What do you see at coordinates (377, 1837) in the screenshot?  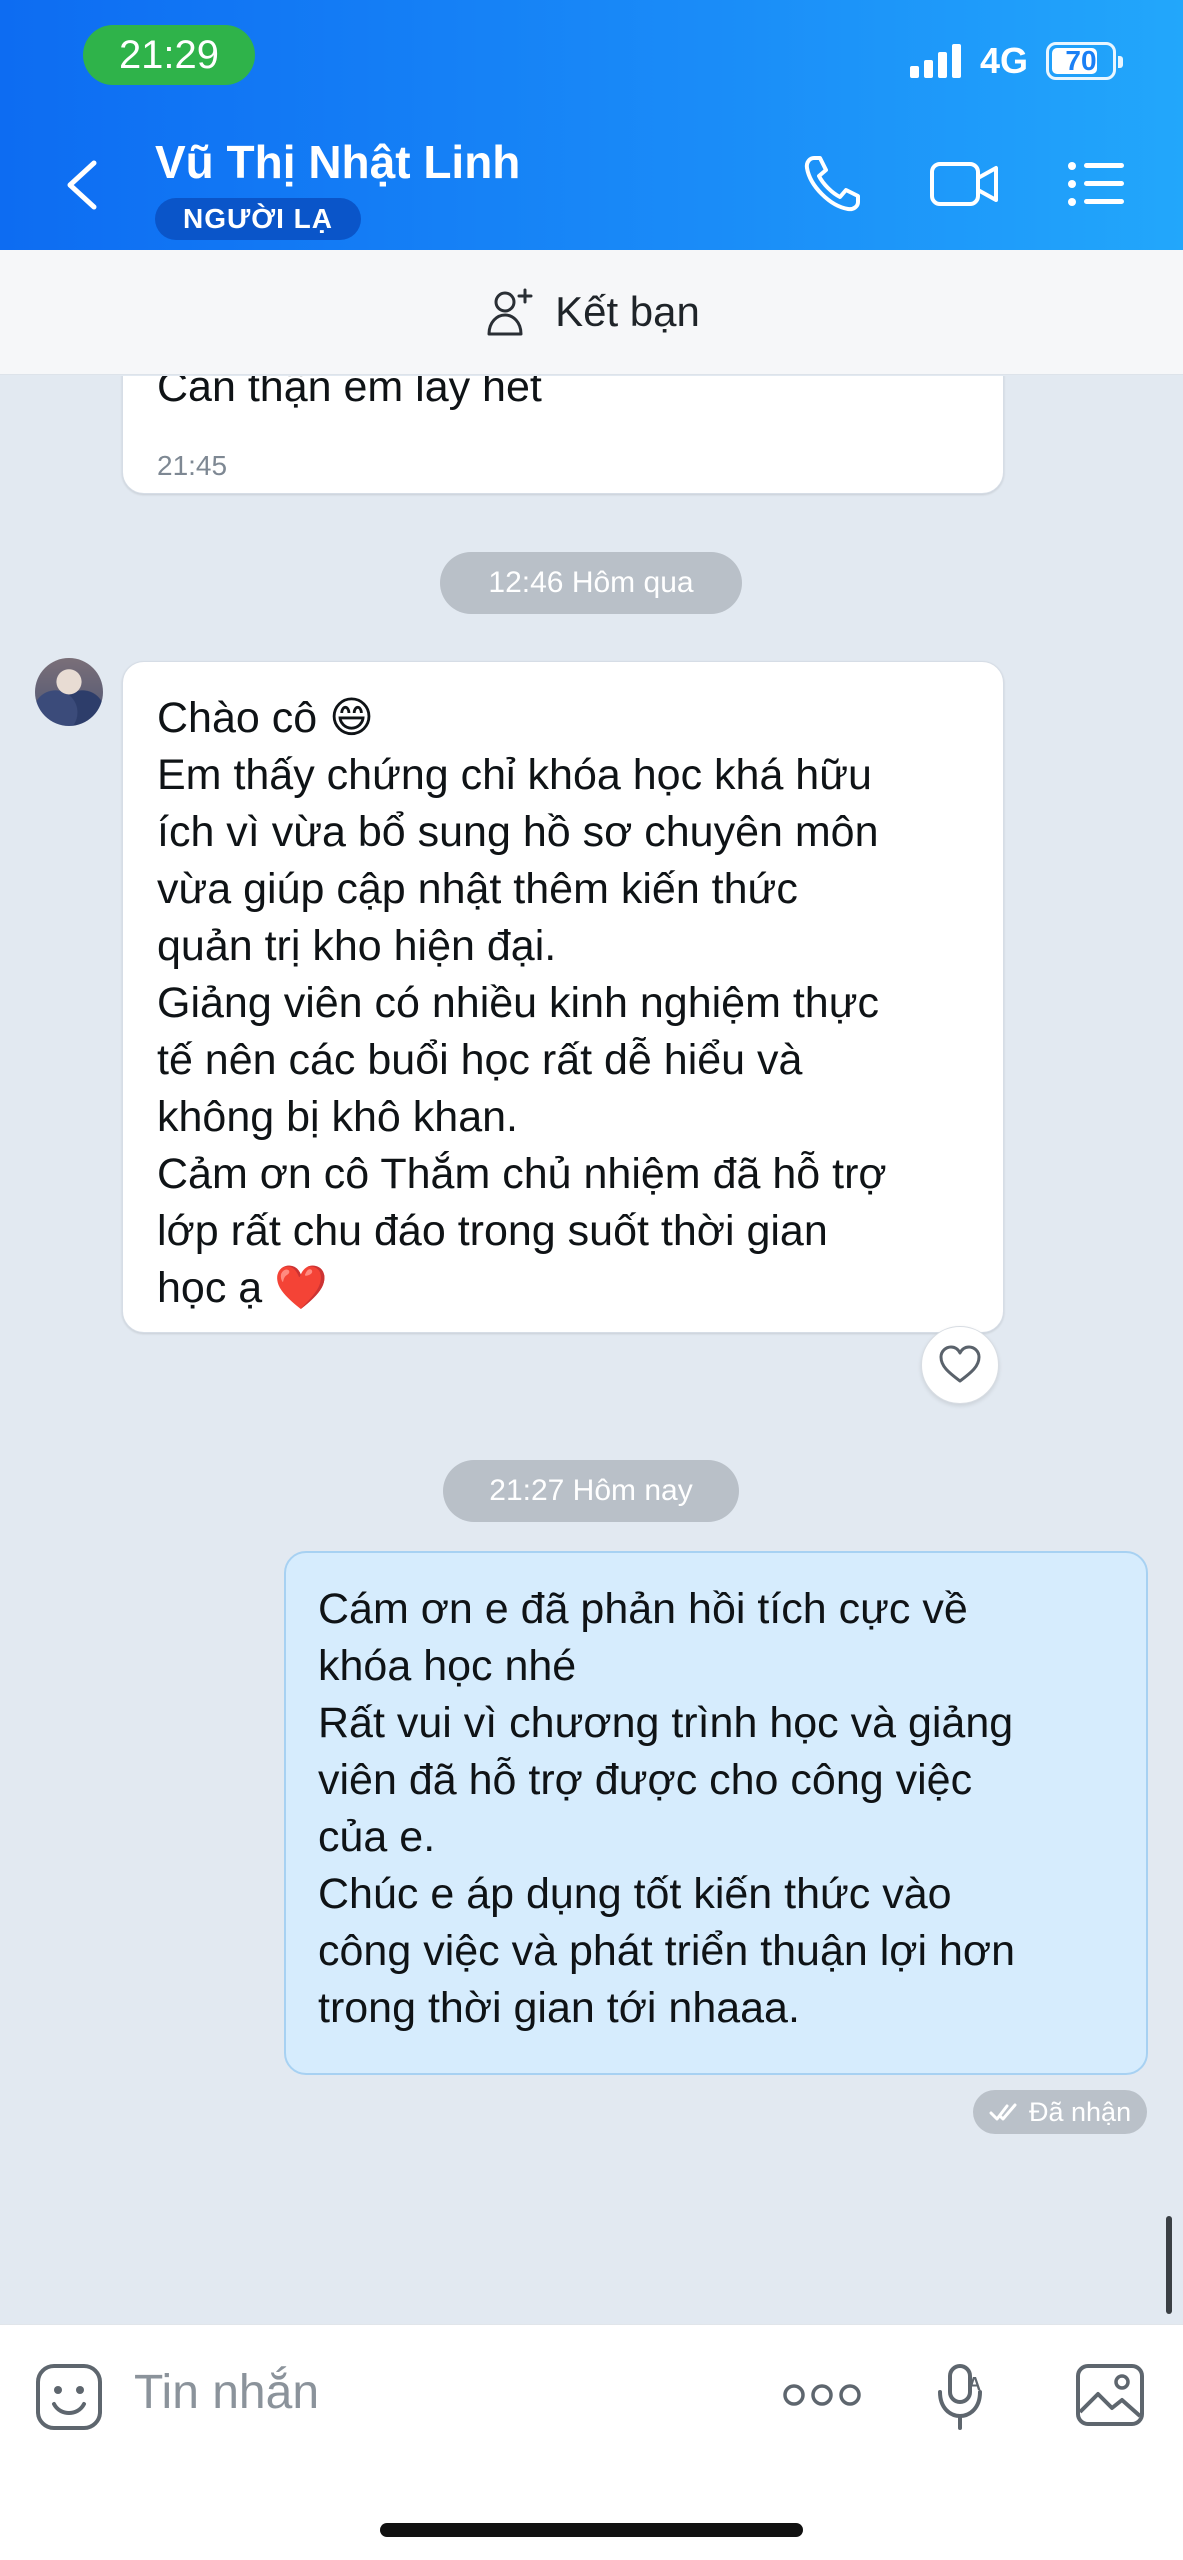 I see `message-line: của e.` at bounding box center [377, 1837].